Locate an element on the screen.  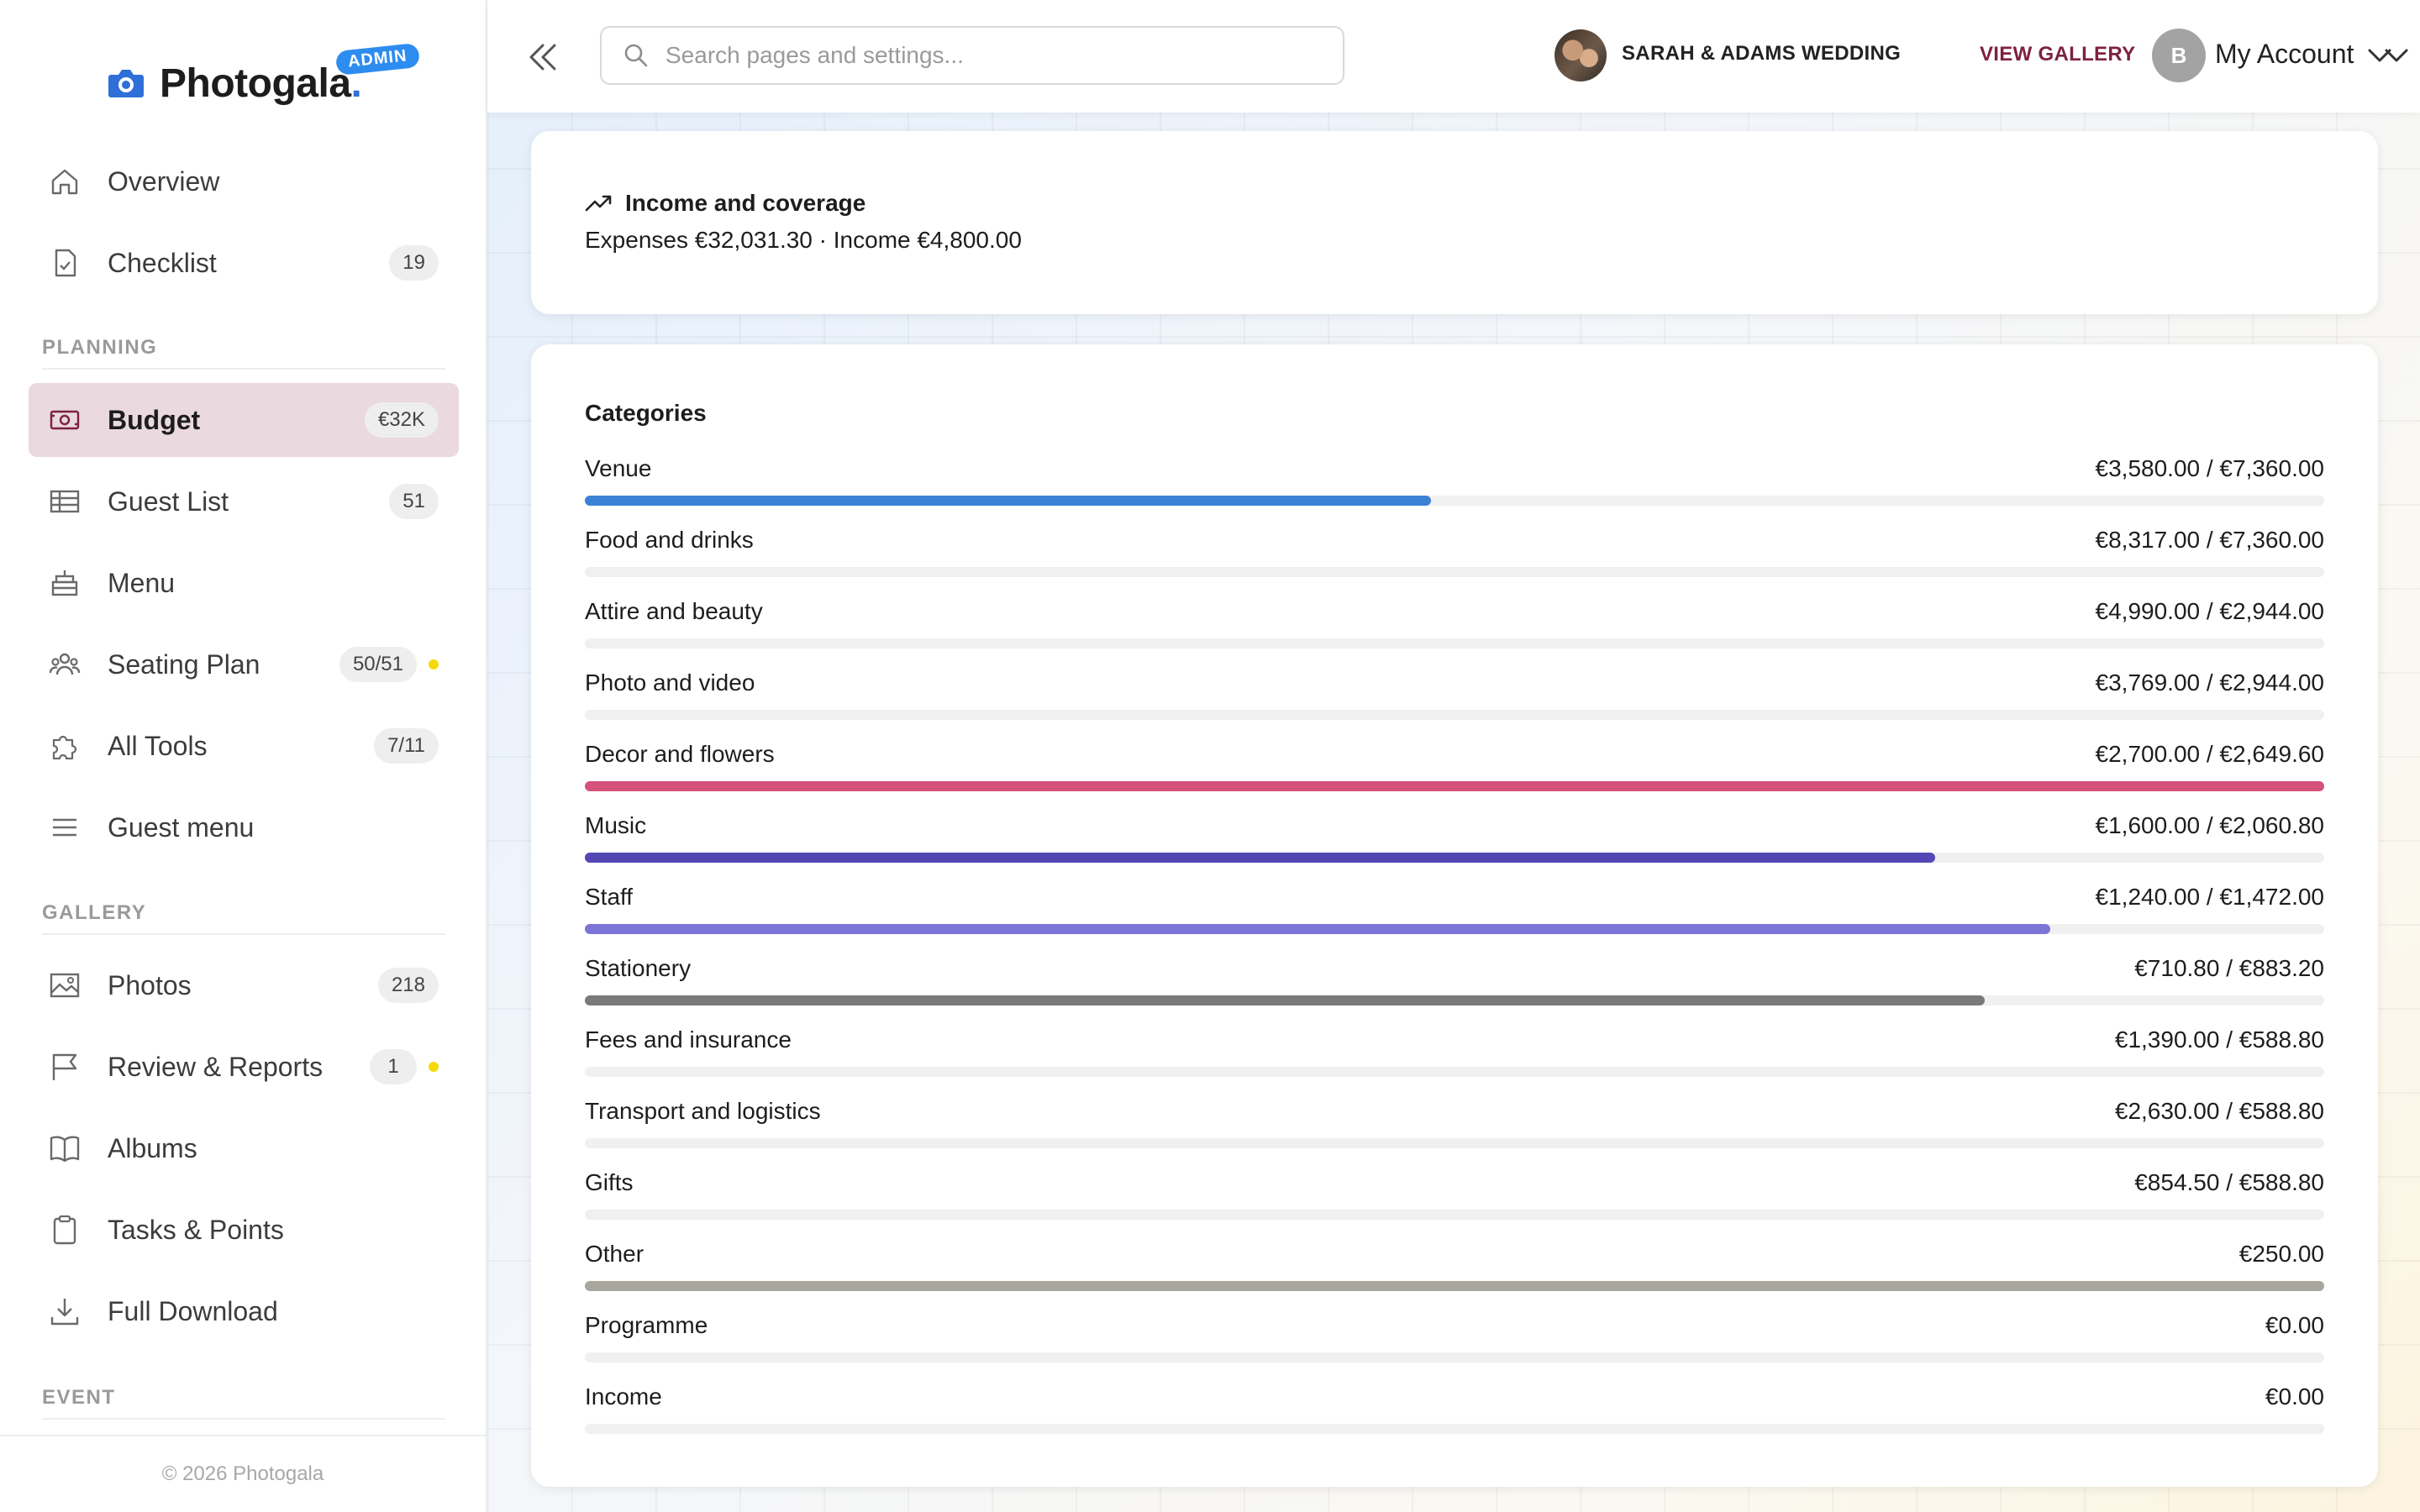
category-row: Stationery €710.80 / €883.20 is located at coordinates (1454, 984).